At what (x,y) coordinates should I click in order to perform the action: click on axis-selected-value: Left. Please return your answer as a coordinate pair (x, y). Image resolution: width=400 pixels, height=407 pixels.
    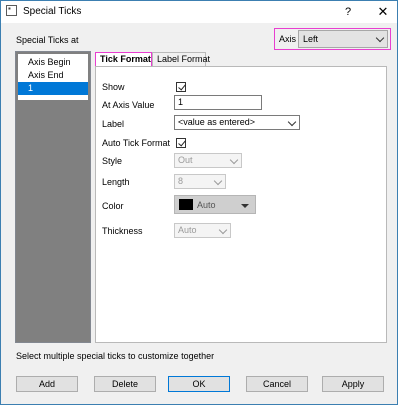
    Looking at the image, I should click on (311, 39).